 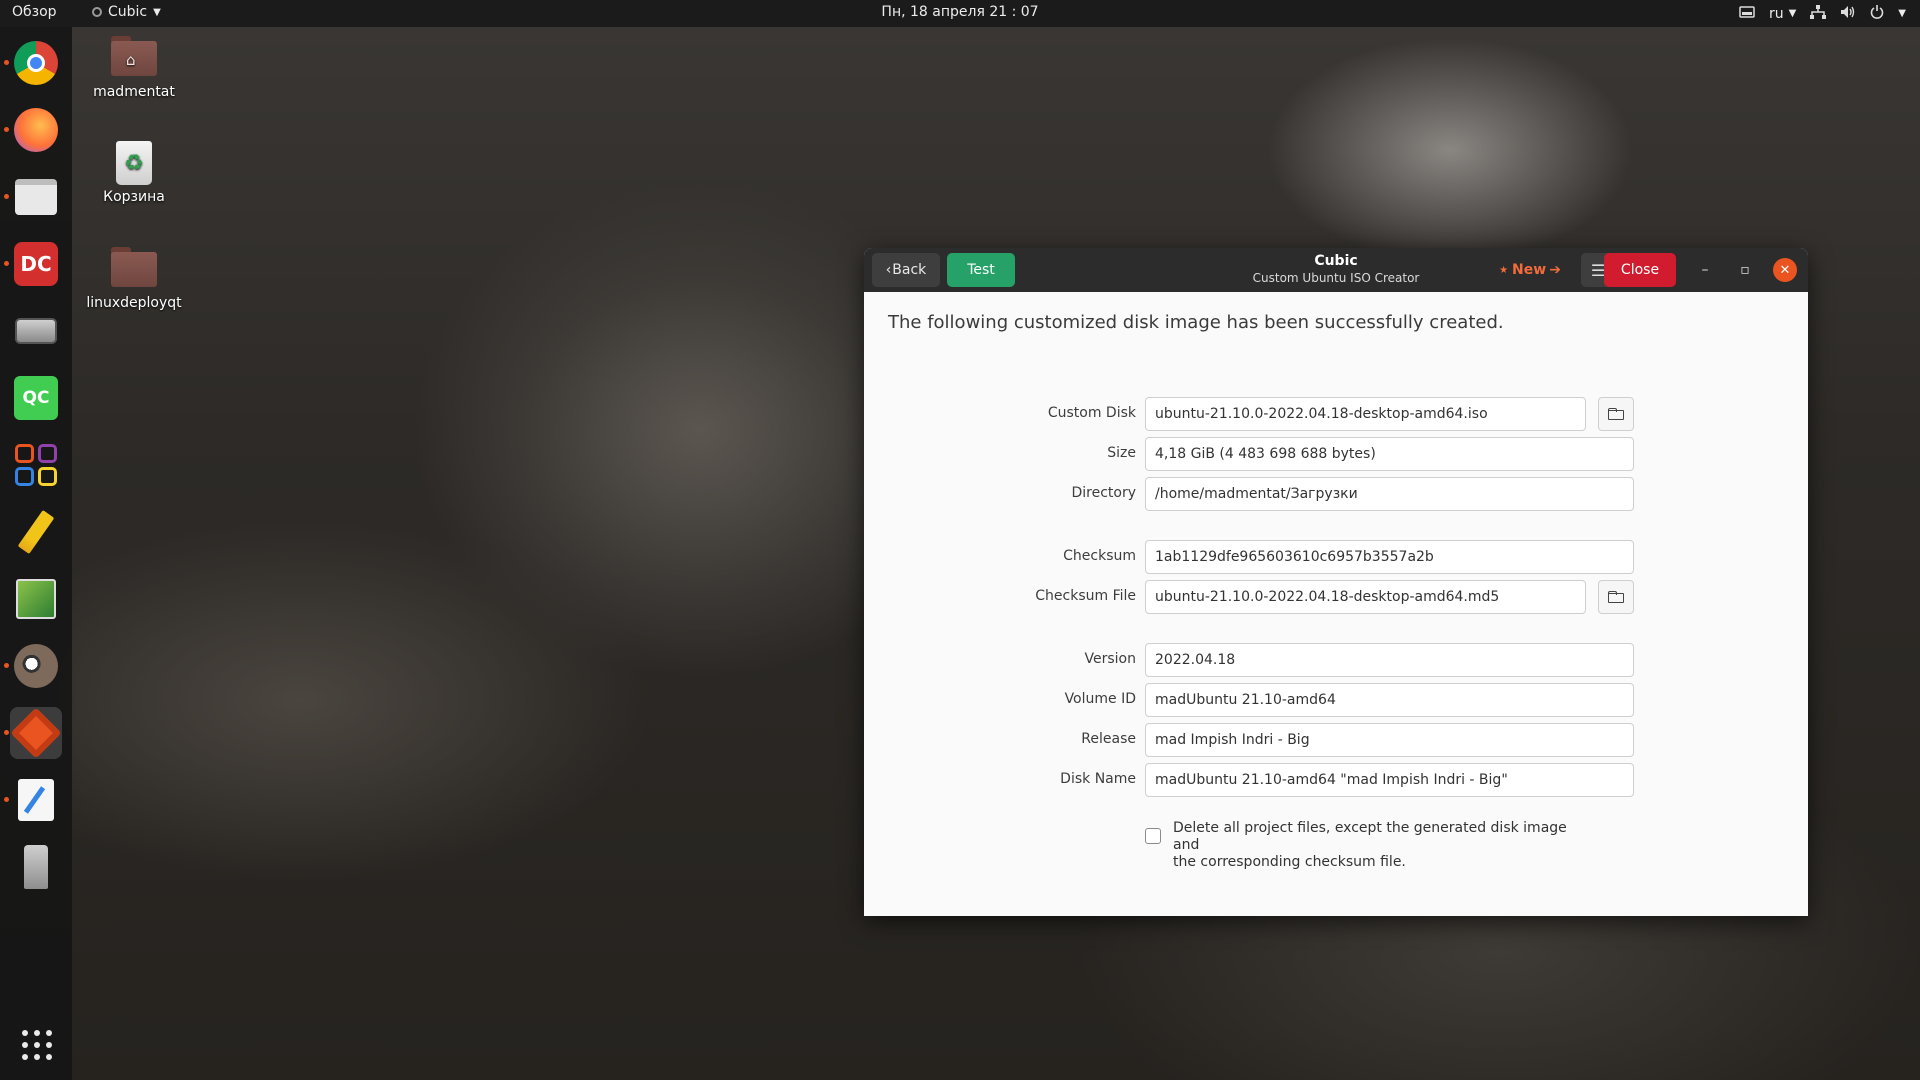 What do you see at coordinates (36, 733) in the screenshot?
I see `cubic-icon` at bounding box center [36, 733].